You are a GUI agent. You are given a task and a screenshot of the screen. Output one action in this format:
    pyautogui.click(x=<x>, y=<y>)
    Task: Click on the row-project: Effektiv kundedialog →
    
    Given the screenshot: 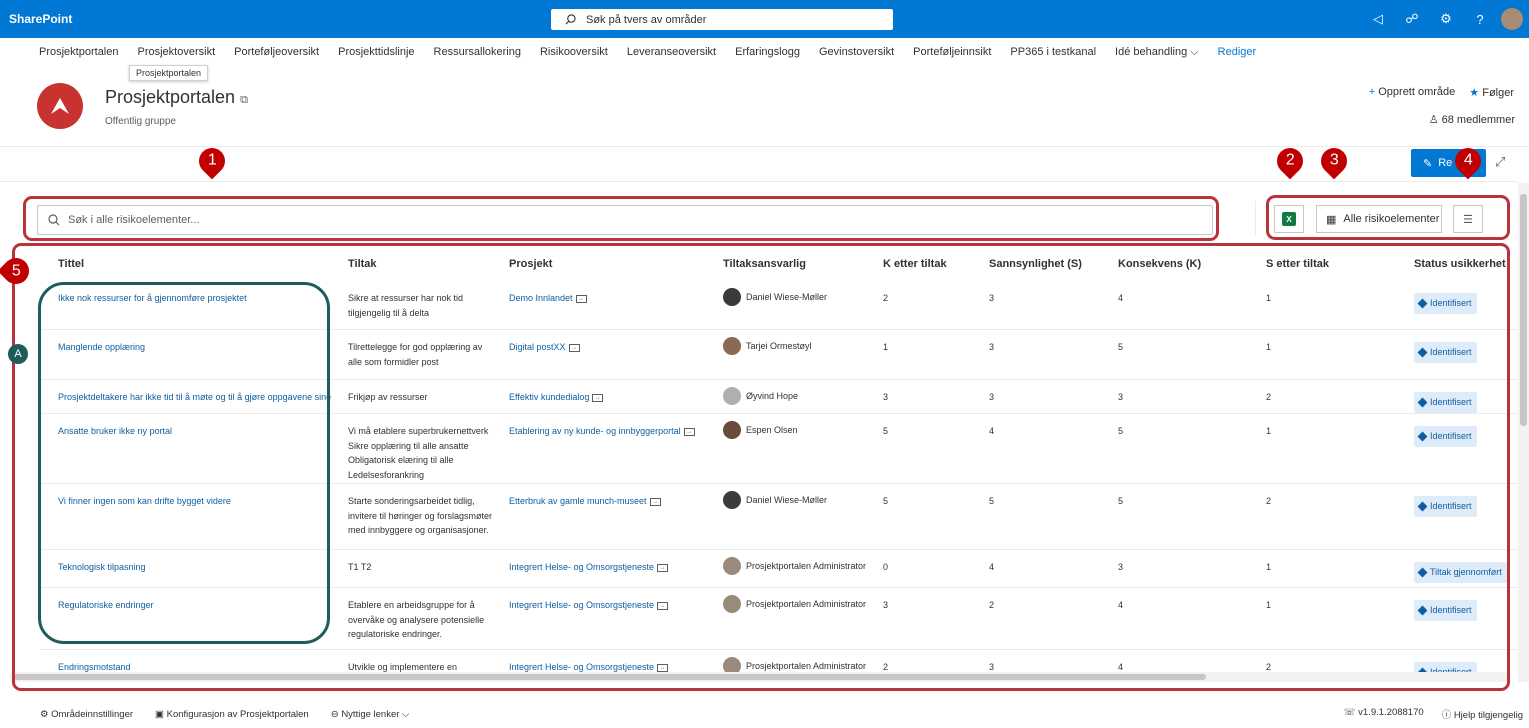 What is the action you would take?
    pyautogui.click(x=556, y=397)
    